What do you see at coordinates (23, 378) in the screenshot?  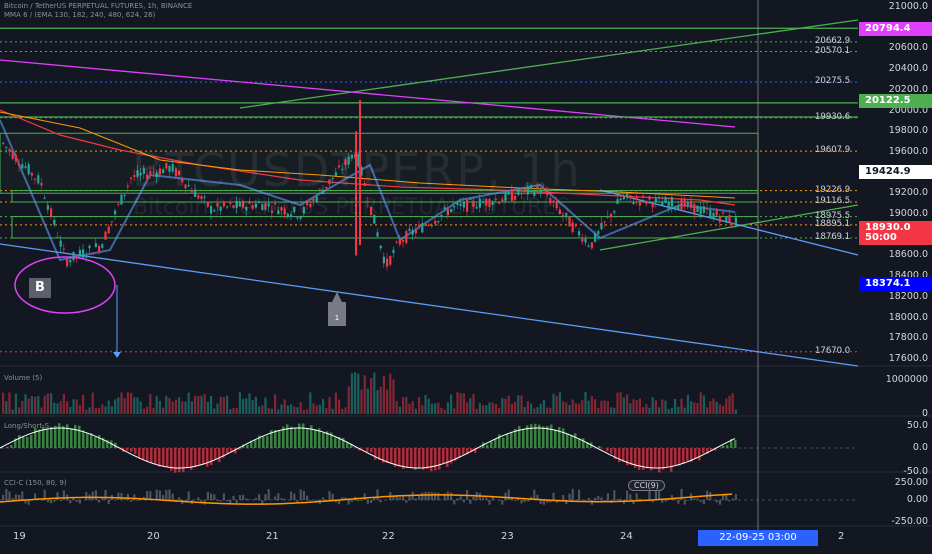 I see `volume-pane-title: Volume (5)` at bounding box center [23, 378].